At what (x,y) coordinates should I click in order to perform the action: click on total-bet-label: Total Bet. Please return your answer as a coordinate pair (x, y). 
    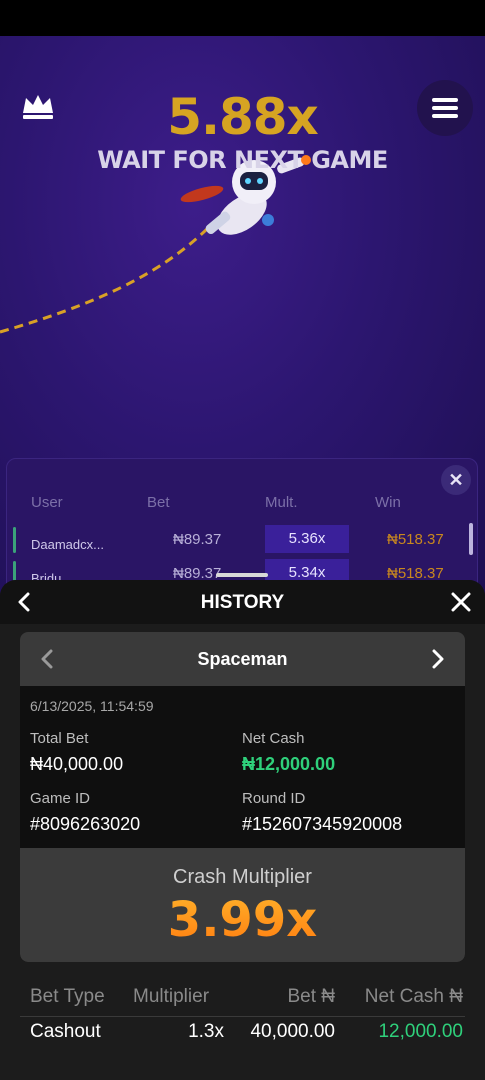
    Looking at the image, I should click on (59, 738).